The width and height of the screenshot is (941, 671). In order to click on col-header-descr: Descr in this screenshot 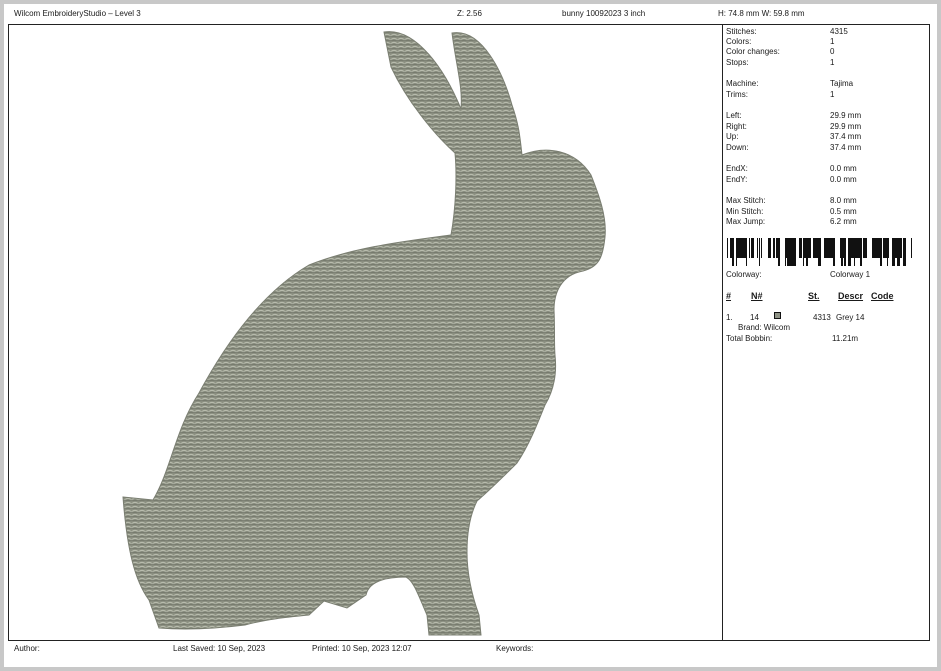, I will do `click(851, 296)`.